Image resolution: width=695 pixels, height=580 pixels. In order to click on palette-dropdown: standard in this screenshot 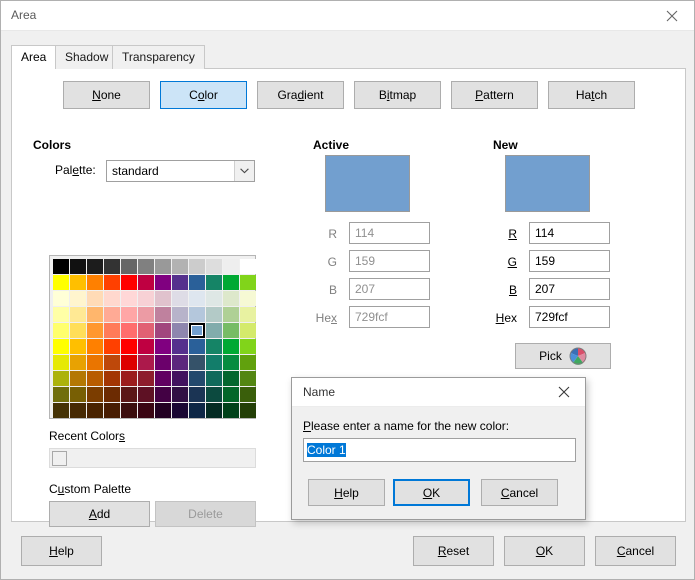, I will do `click(180, 171)`.